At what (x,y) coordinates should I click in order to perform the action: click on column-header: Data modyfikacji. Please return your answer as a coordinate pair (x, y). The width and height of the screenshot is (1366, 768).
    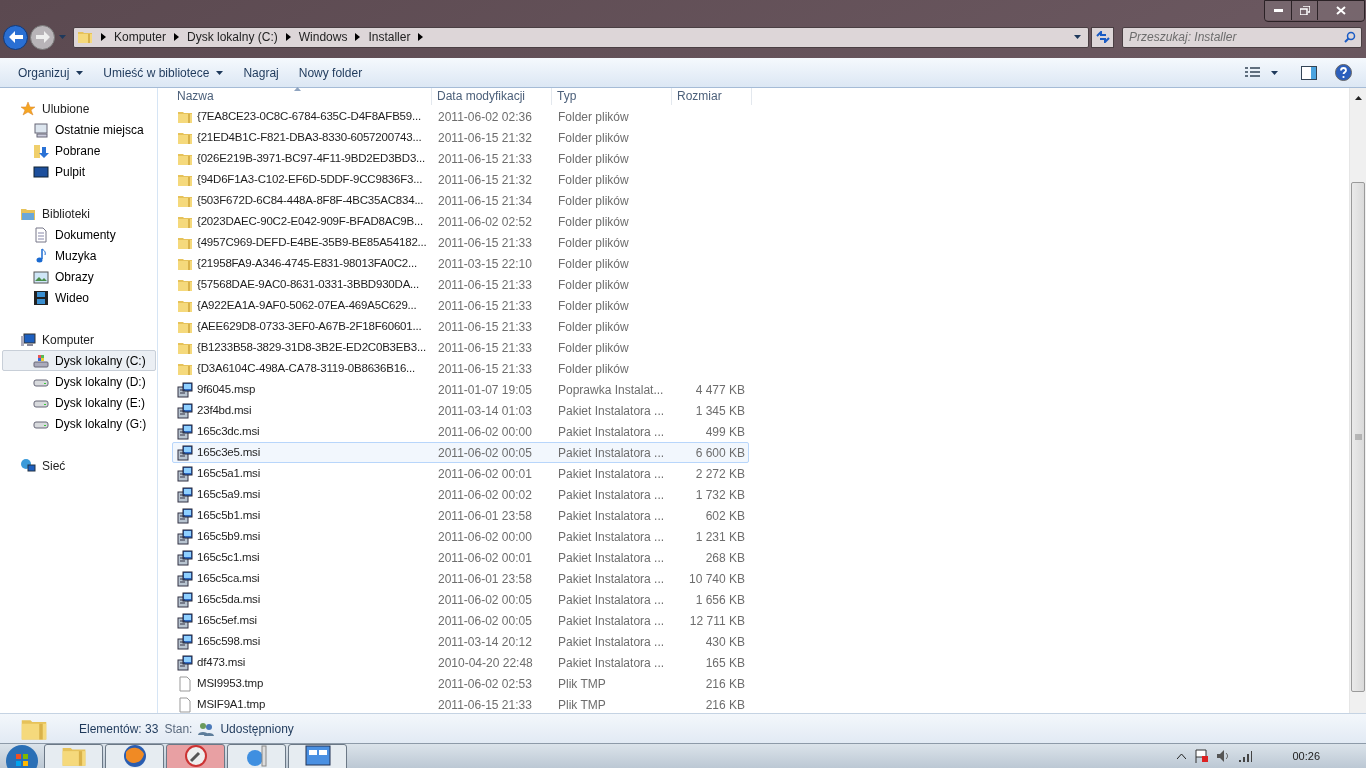
    Looking at the image, I should click on (492, 96).